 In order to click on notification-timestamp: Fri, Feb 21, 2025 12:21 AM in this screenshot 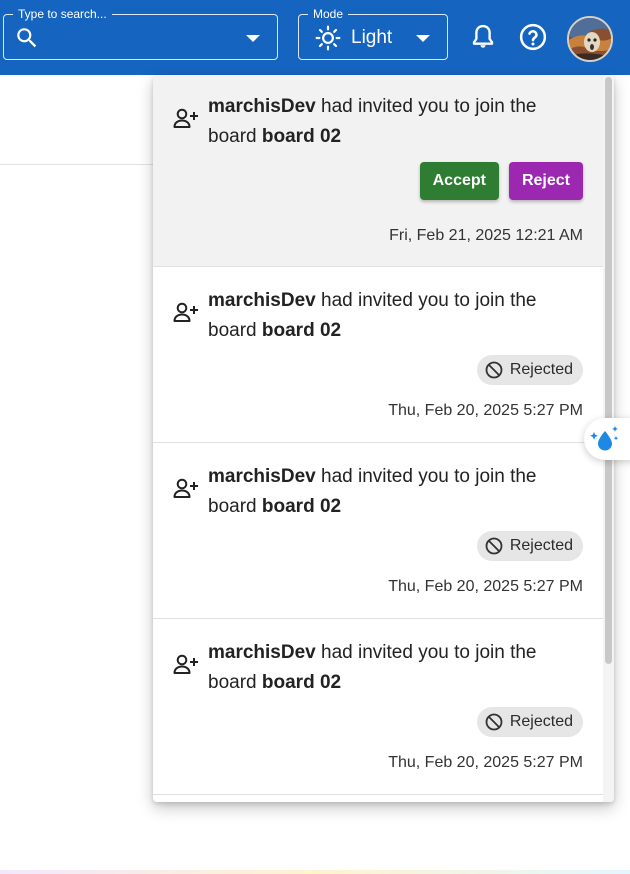, I will do `click(486, 235)`.